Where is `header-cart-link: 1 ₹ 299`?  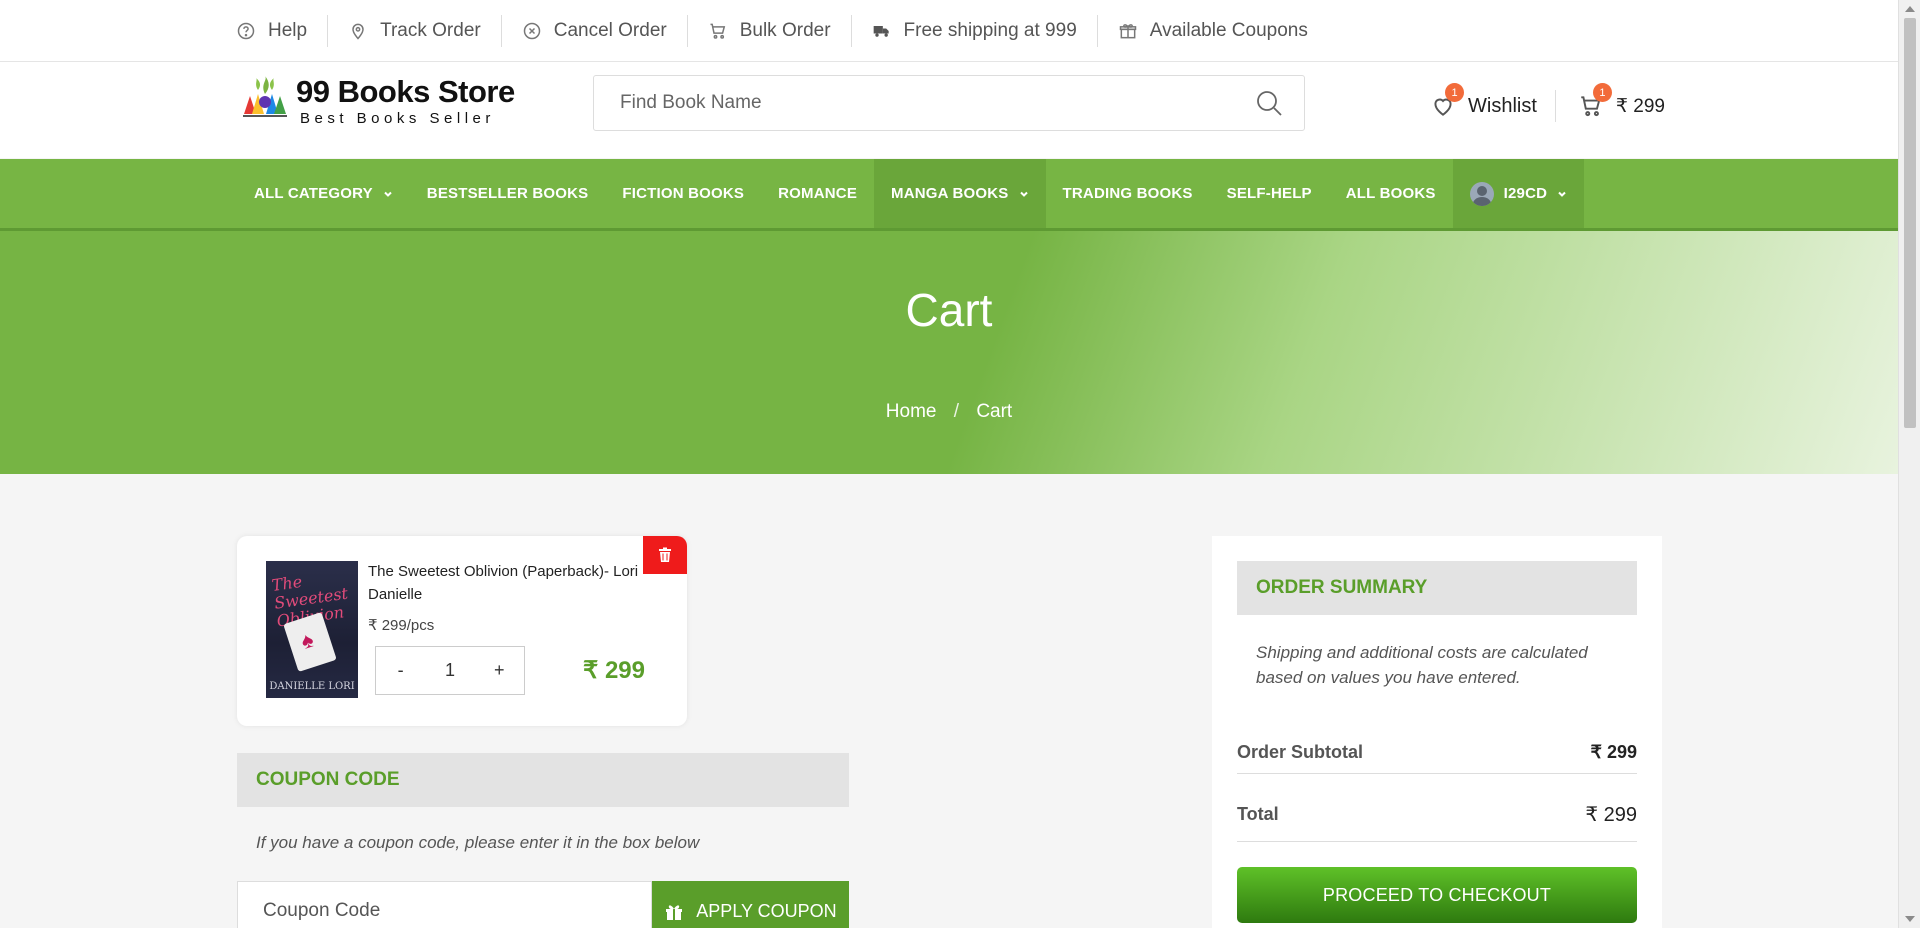
header-cart-link: 1 ₹ 299 is located at coordinates (1610, 101).